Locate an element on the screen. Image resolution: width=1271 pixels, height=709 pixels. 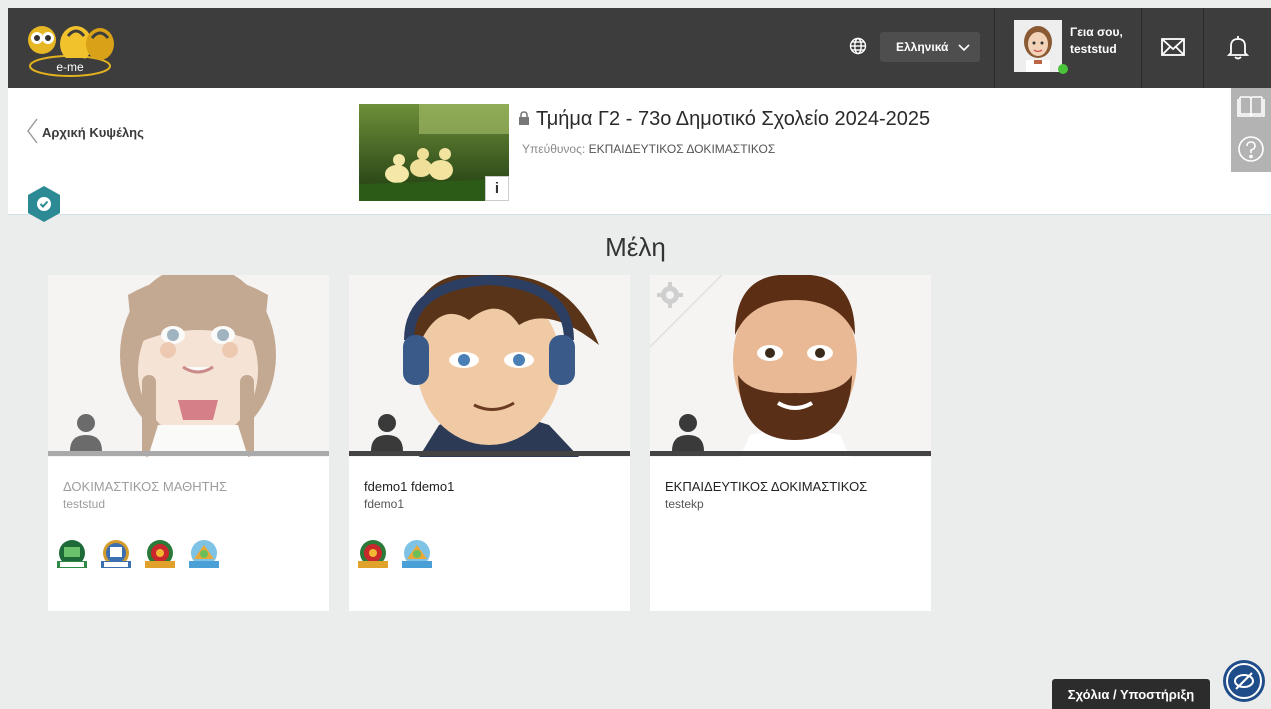
bell-icon is located at coordinates (1238, 47).